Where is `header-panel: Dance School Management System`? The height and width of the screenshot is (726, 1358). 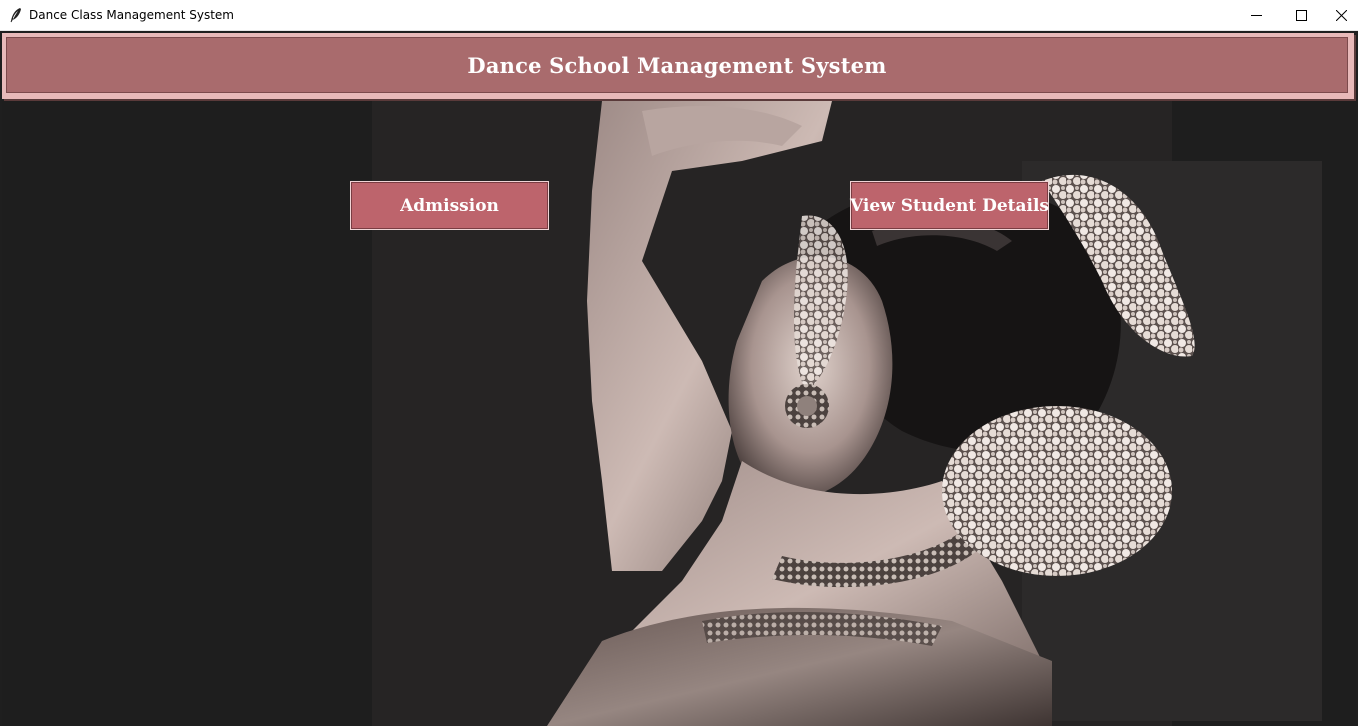
header-panel: Dance School Management System is located at coordinates (677, 65).